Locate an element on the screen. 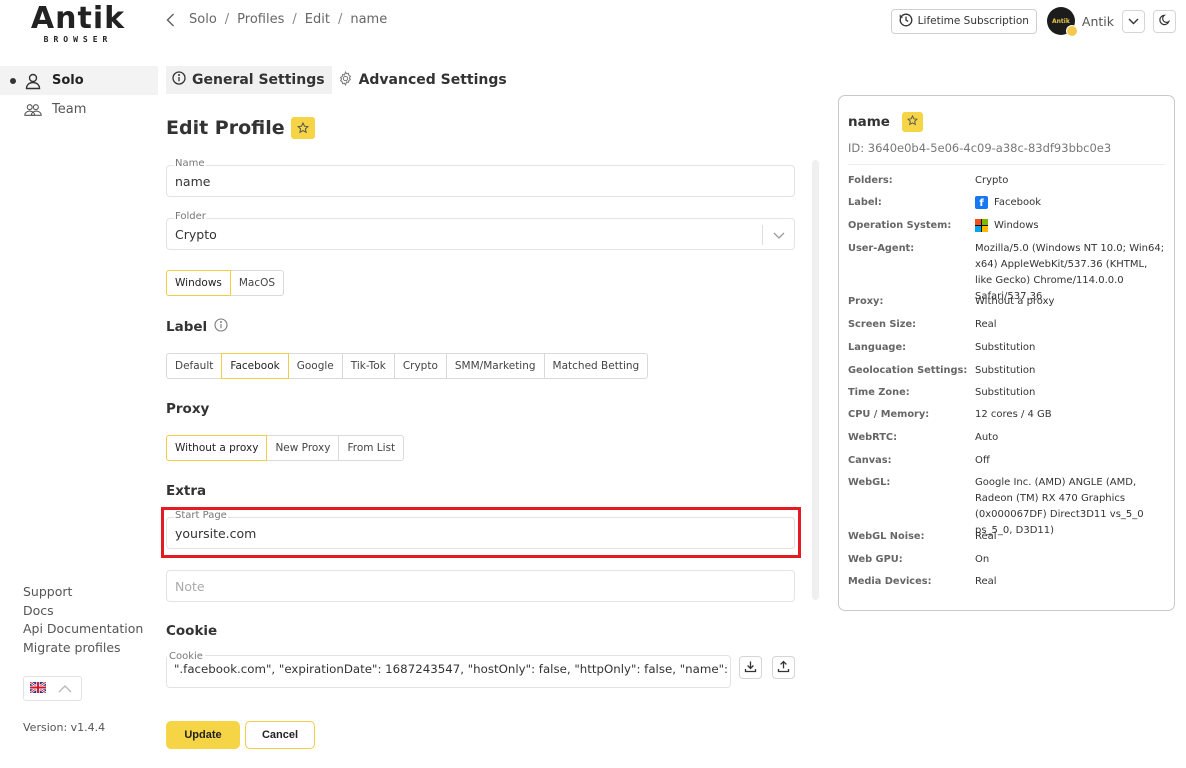 The width and height of the screenshot is (1186, 768). summary-value: Windows is located at coordinates (1070, 226).